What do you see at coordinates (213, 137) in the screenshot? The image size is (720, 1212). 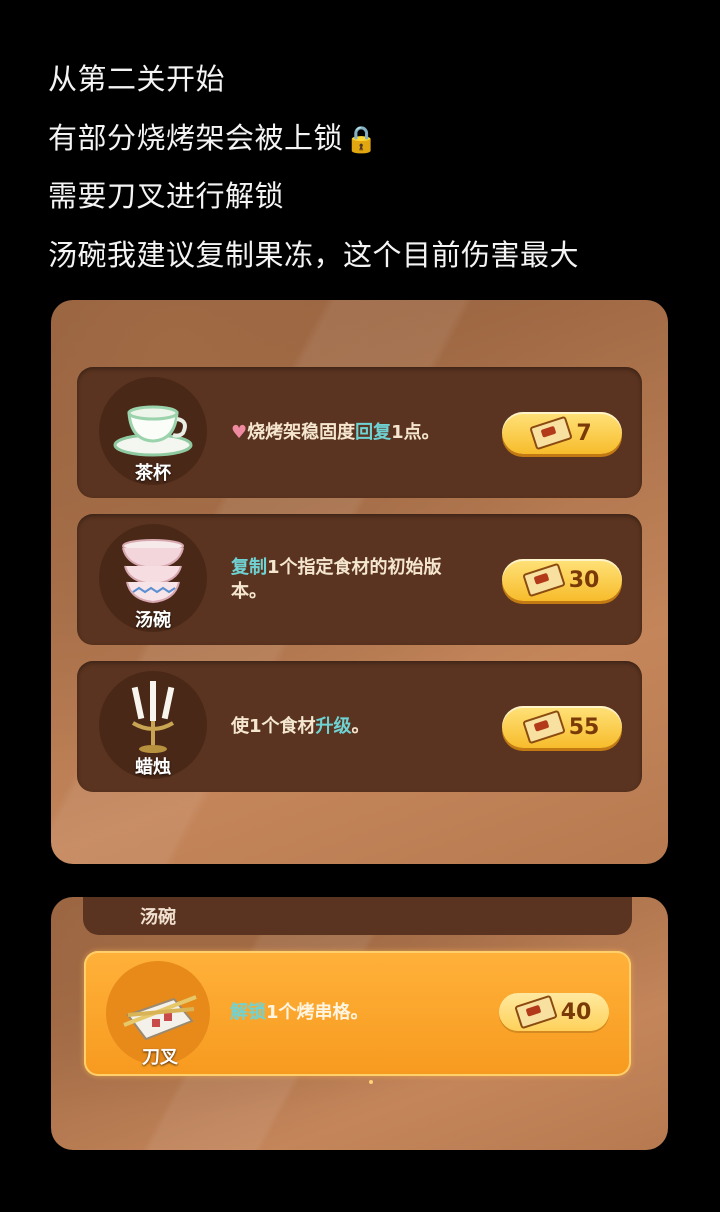 I see `intro-line-2: 有部分烧烤架会被上锁🔒` at bounding box center [213, 137].